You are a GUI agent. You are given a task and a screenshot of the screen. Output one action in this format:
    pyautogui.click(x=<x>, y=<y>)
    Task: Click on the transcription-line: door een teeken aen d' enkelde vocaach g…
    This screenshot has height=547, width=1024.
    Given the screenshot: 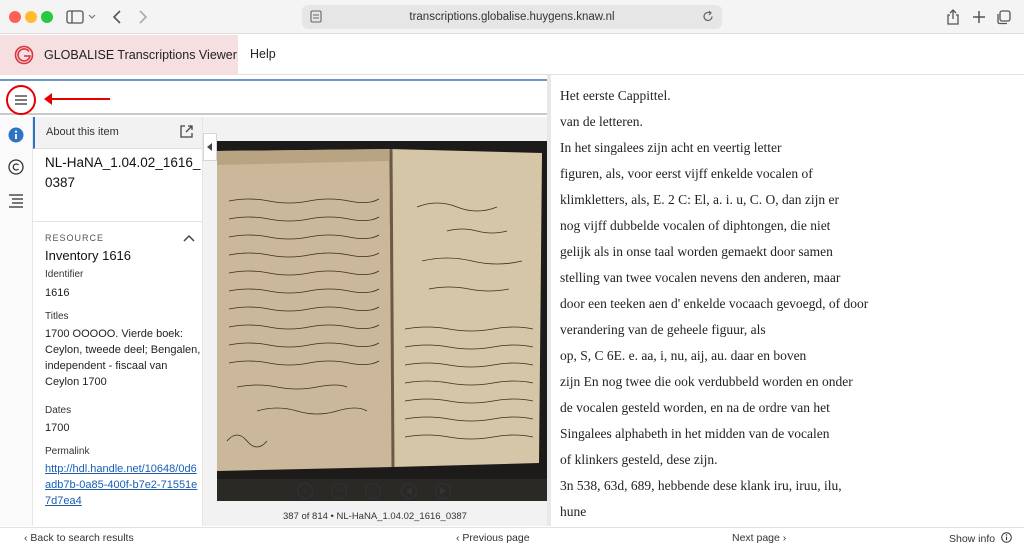 What is the action you would take?
    pyautogui.click(x=714, y=303)
    